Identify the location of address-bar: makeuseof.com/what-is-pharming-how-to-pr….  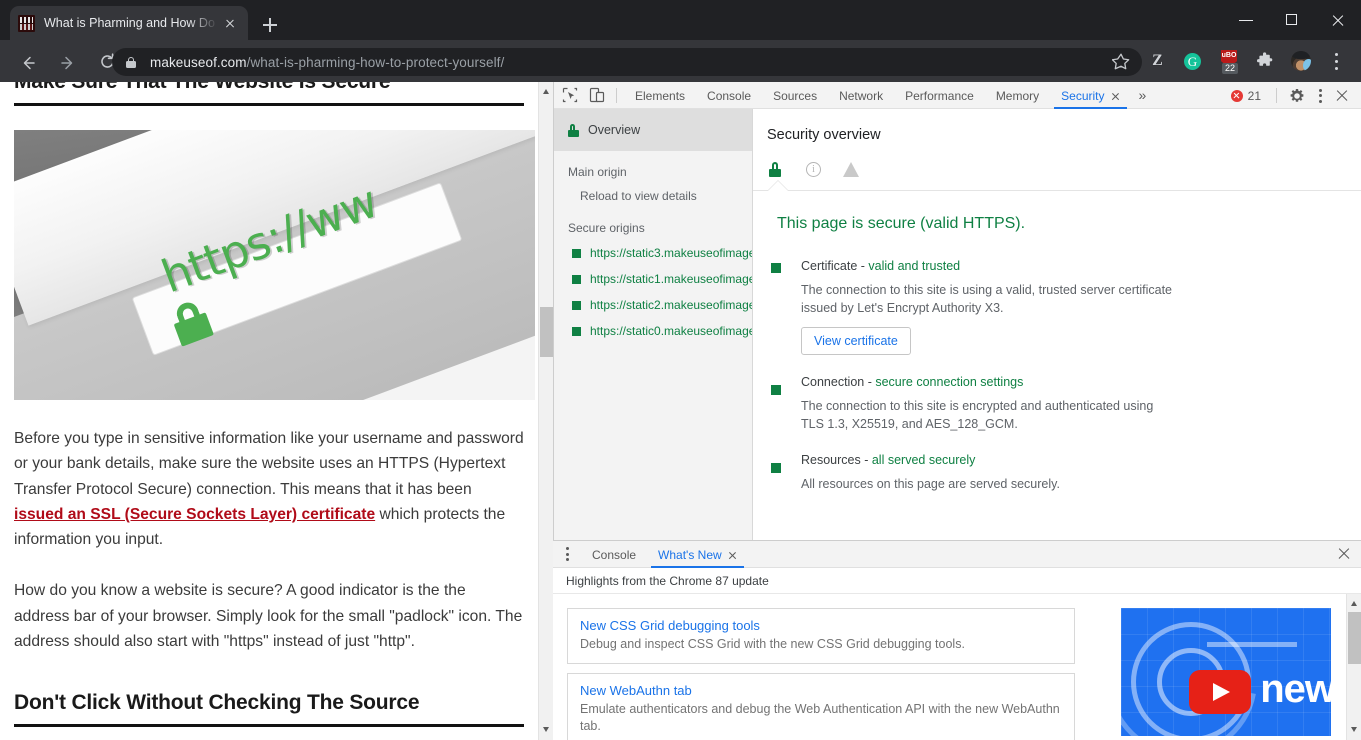
(627, 62).